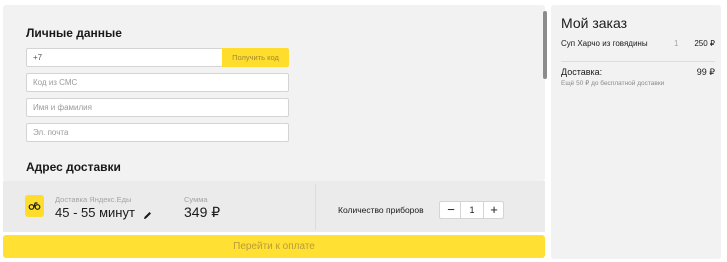 The image size is (727, 262). I want to click on free-delivery-note: Ещё 50 ₽ до бесплатной доставки, so click(613, 83).